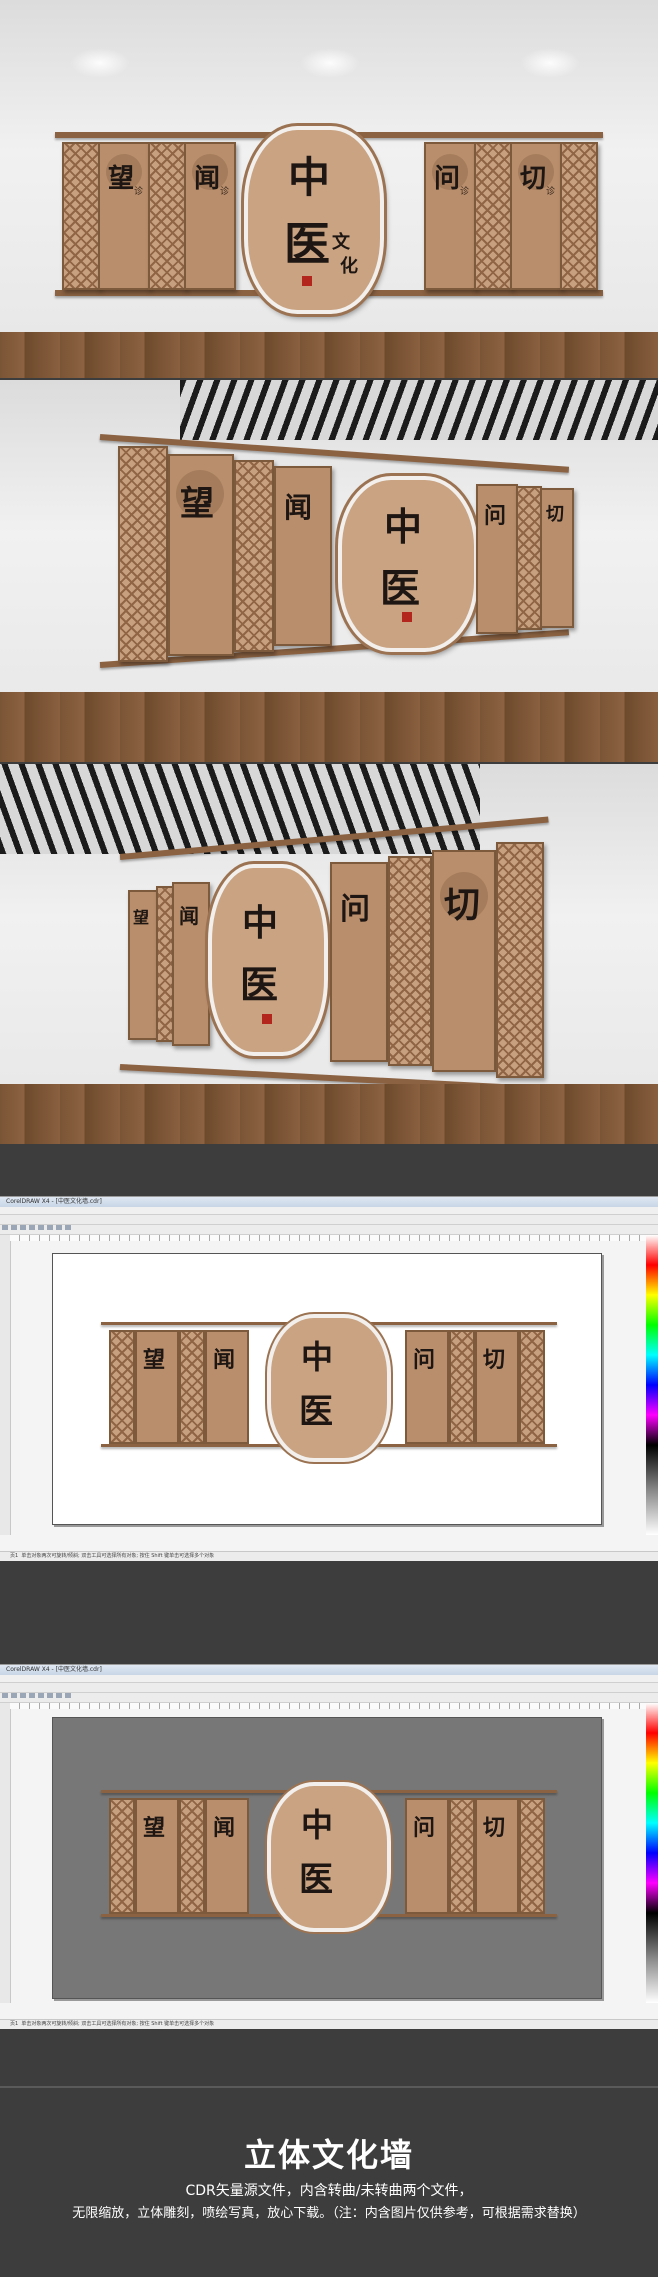  What do you see at coordinates (210, 216) in the screenshot?
I see `wen-panel: 闻 诊` at bounding box center [210, 216].